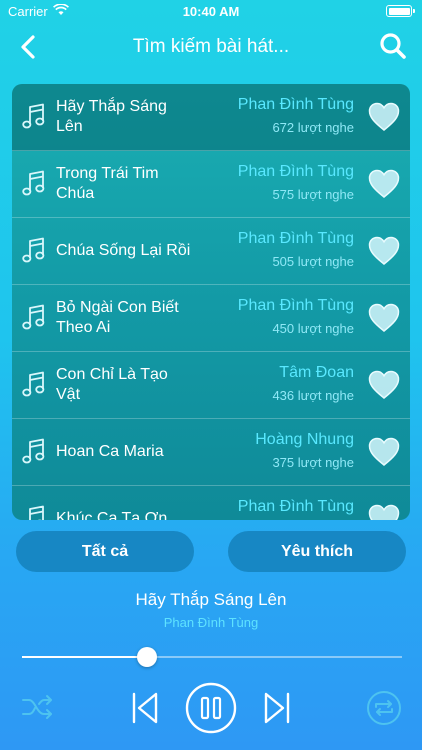 The image size is (422, 750). I want to click on song-row: Hoan Ca Maria Hoàng Nhung 375 lượt nghe, so click(211, 452).